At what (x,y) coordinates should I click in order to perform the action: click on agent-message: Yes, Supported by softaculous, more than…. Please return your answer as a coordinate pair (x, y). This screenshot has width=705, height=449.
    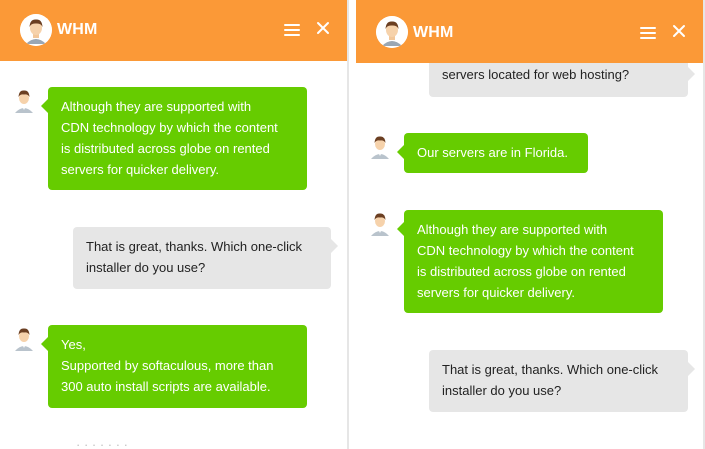
    Looking at the image, I should click on (174, 366).